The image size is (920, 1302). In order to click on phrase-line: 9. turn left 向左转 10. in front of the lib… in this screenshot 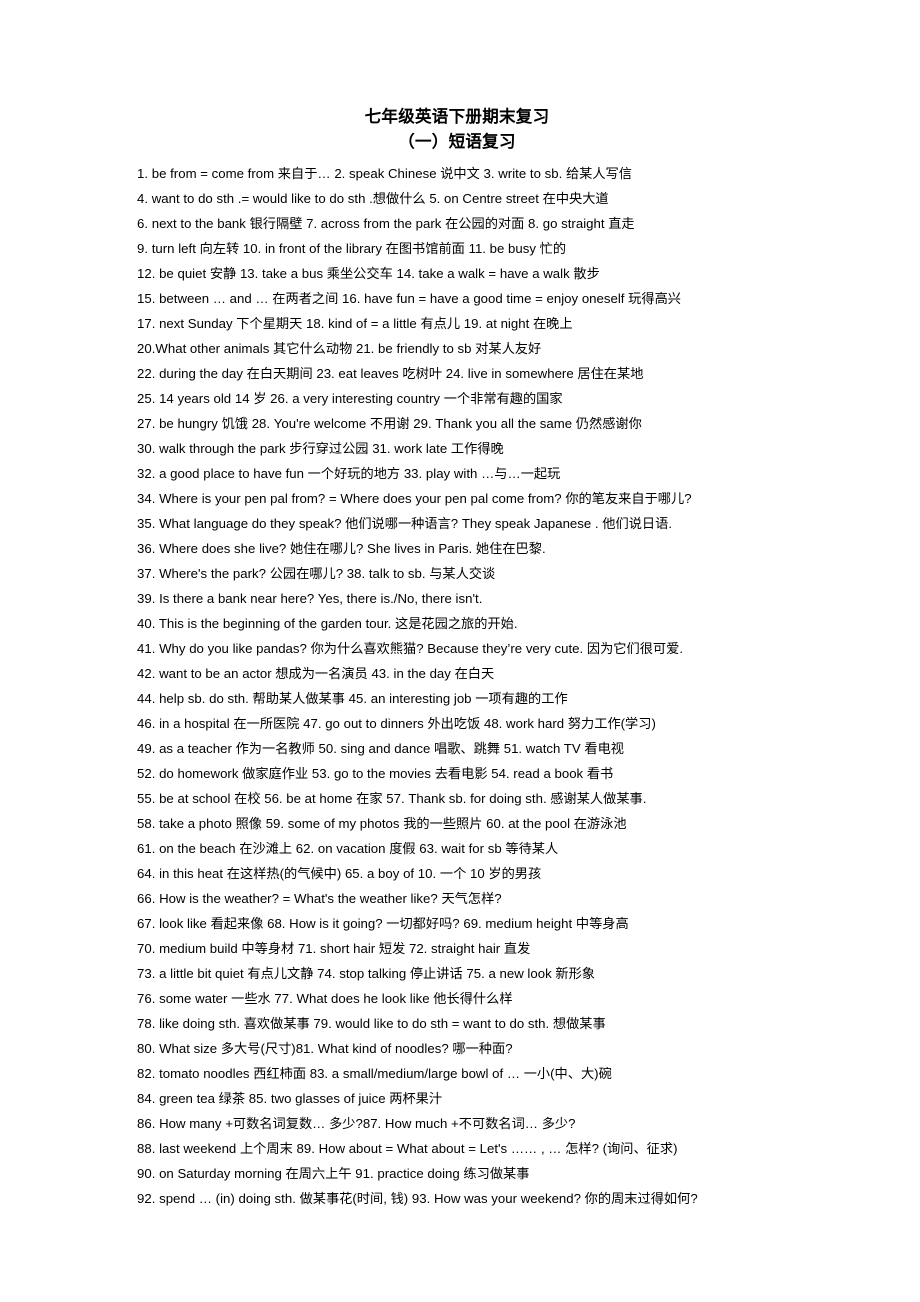, I will do `click(352, 248)`.